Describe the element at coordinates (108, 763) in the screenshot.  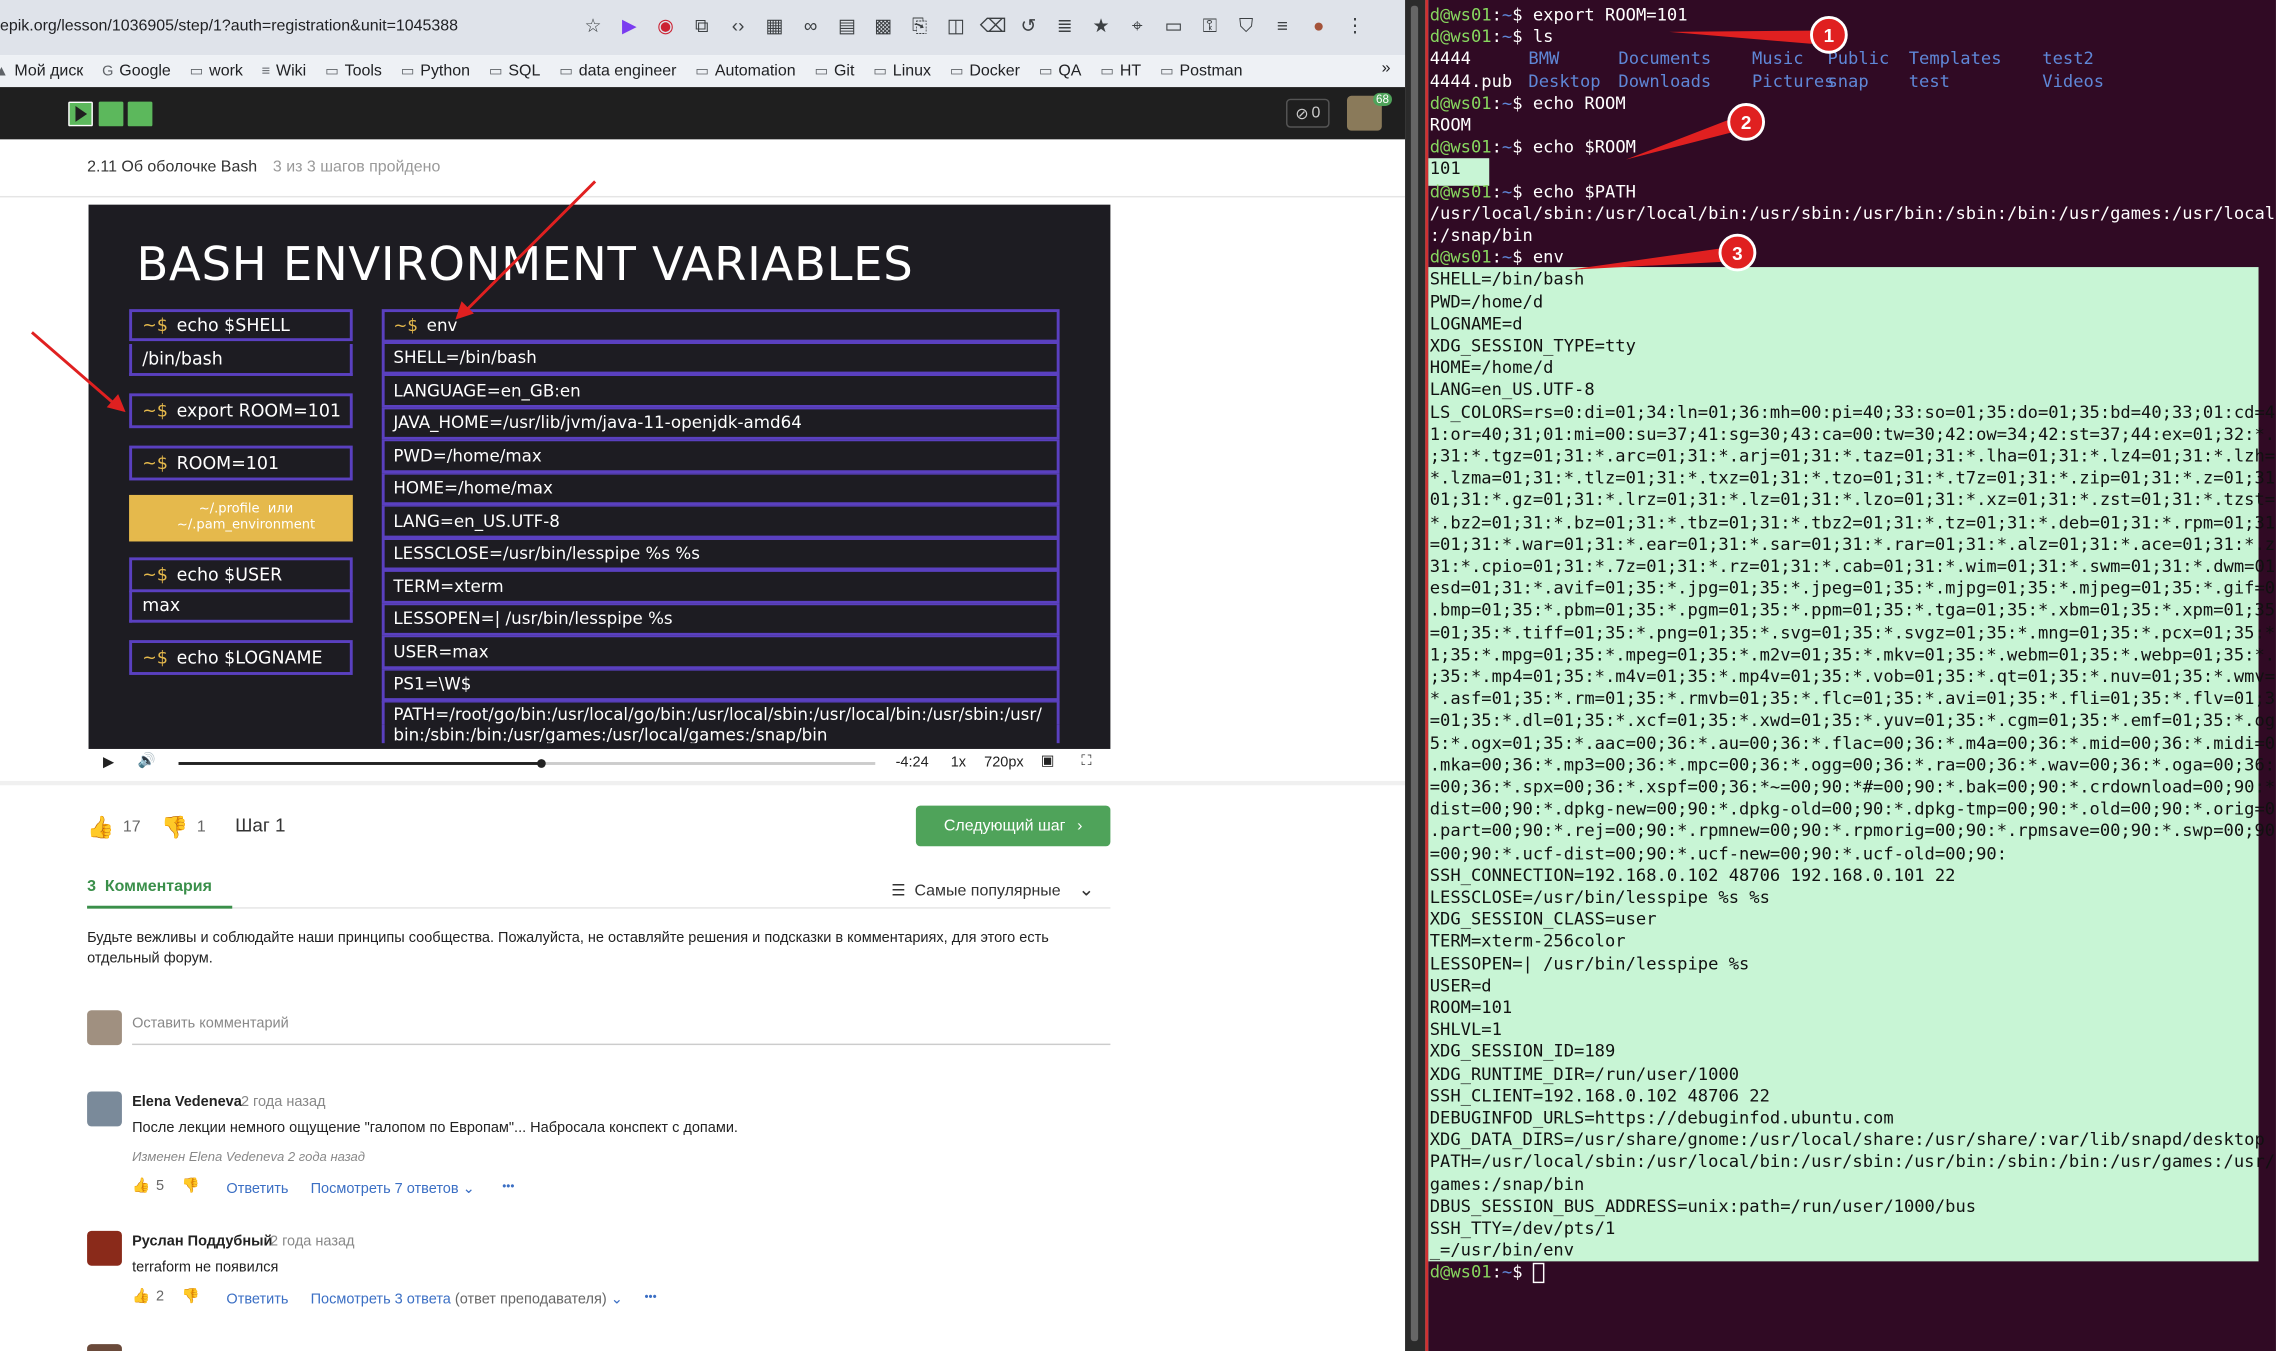
I see `play-button: ▶` at that location.